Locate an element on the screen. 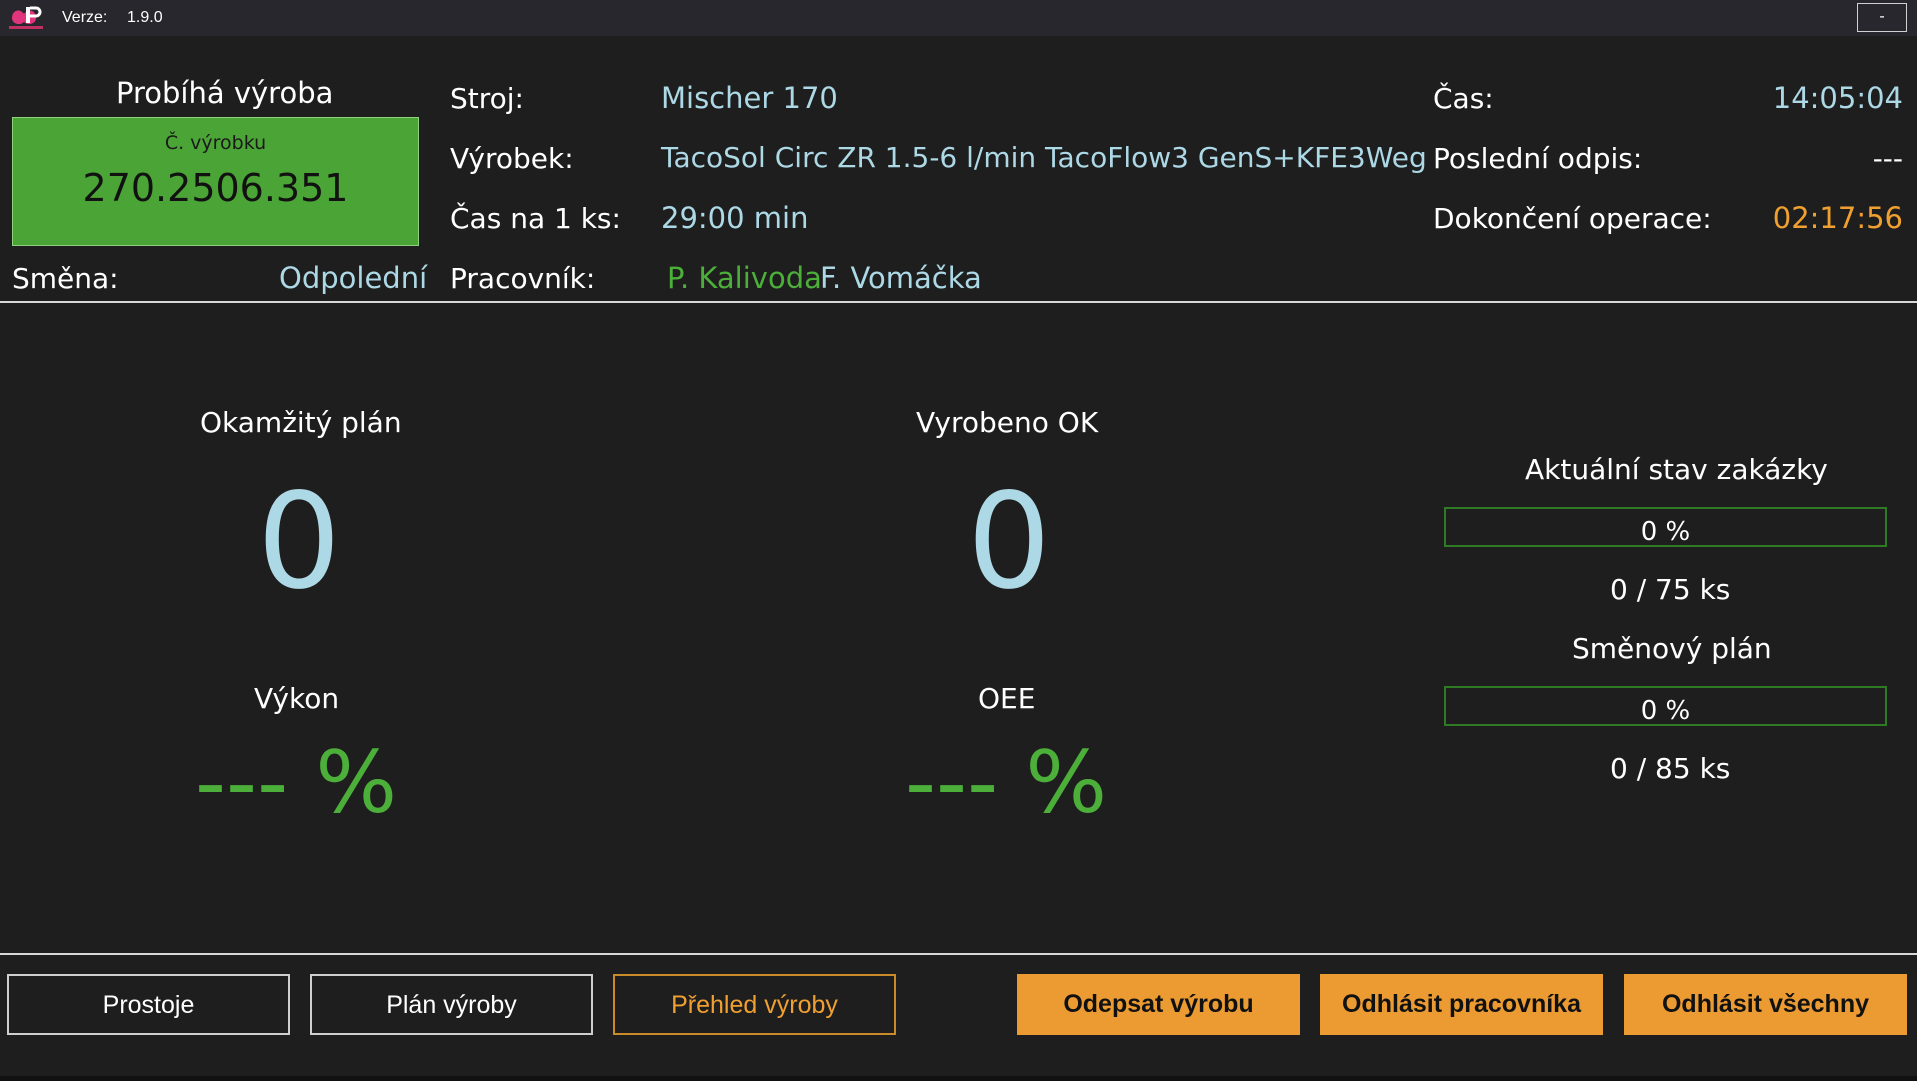  production-status-title: Probíhá výroba is located at coordinates (225, 93).